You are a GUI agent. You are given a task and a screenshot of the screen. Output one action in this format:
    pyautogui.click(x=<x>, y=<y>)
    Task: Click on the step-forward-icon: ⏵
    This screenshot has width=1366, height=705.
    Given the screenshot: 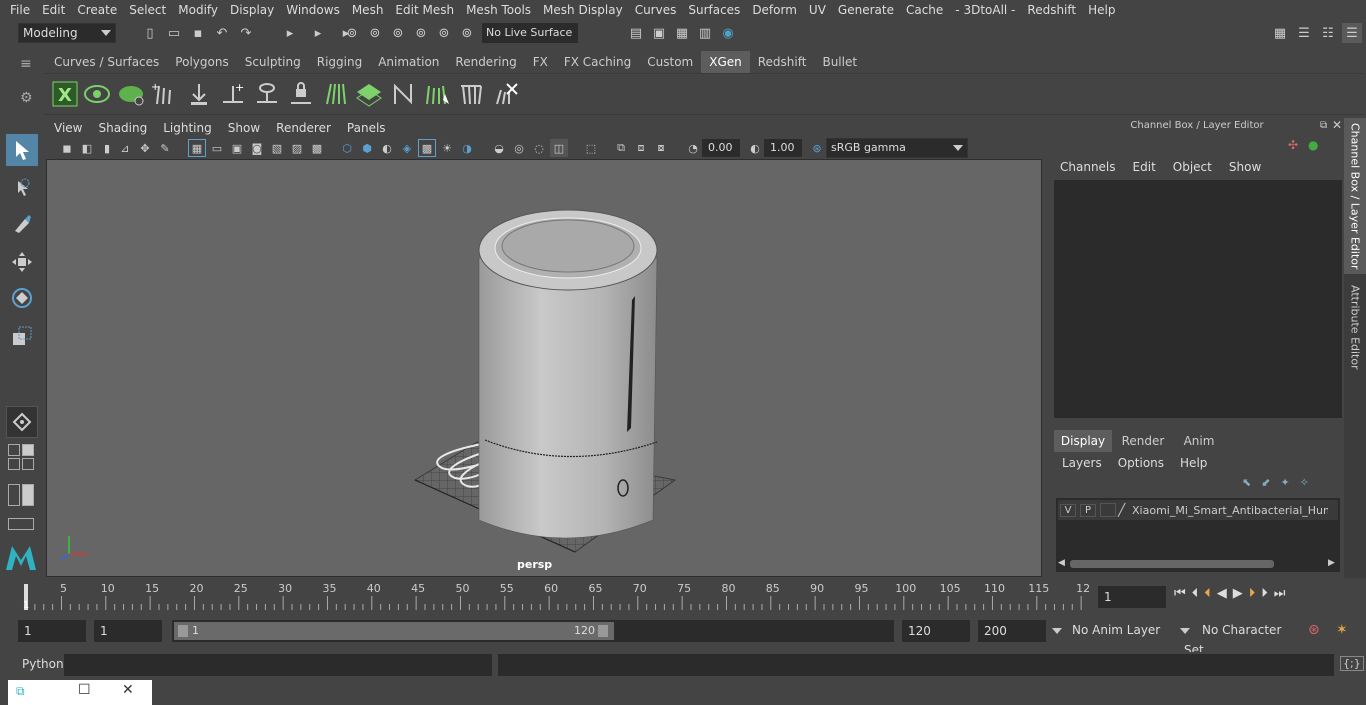 What is the action you would take?
    pyautogui.click(x=1264, y=593)
    